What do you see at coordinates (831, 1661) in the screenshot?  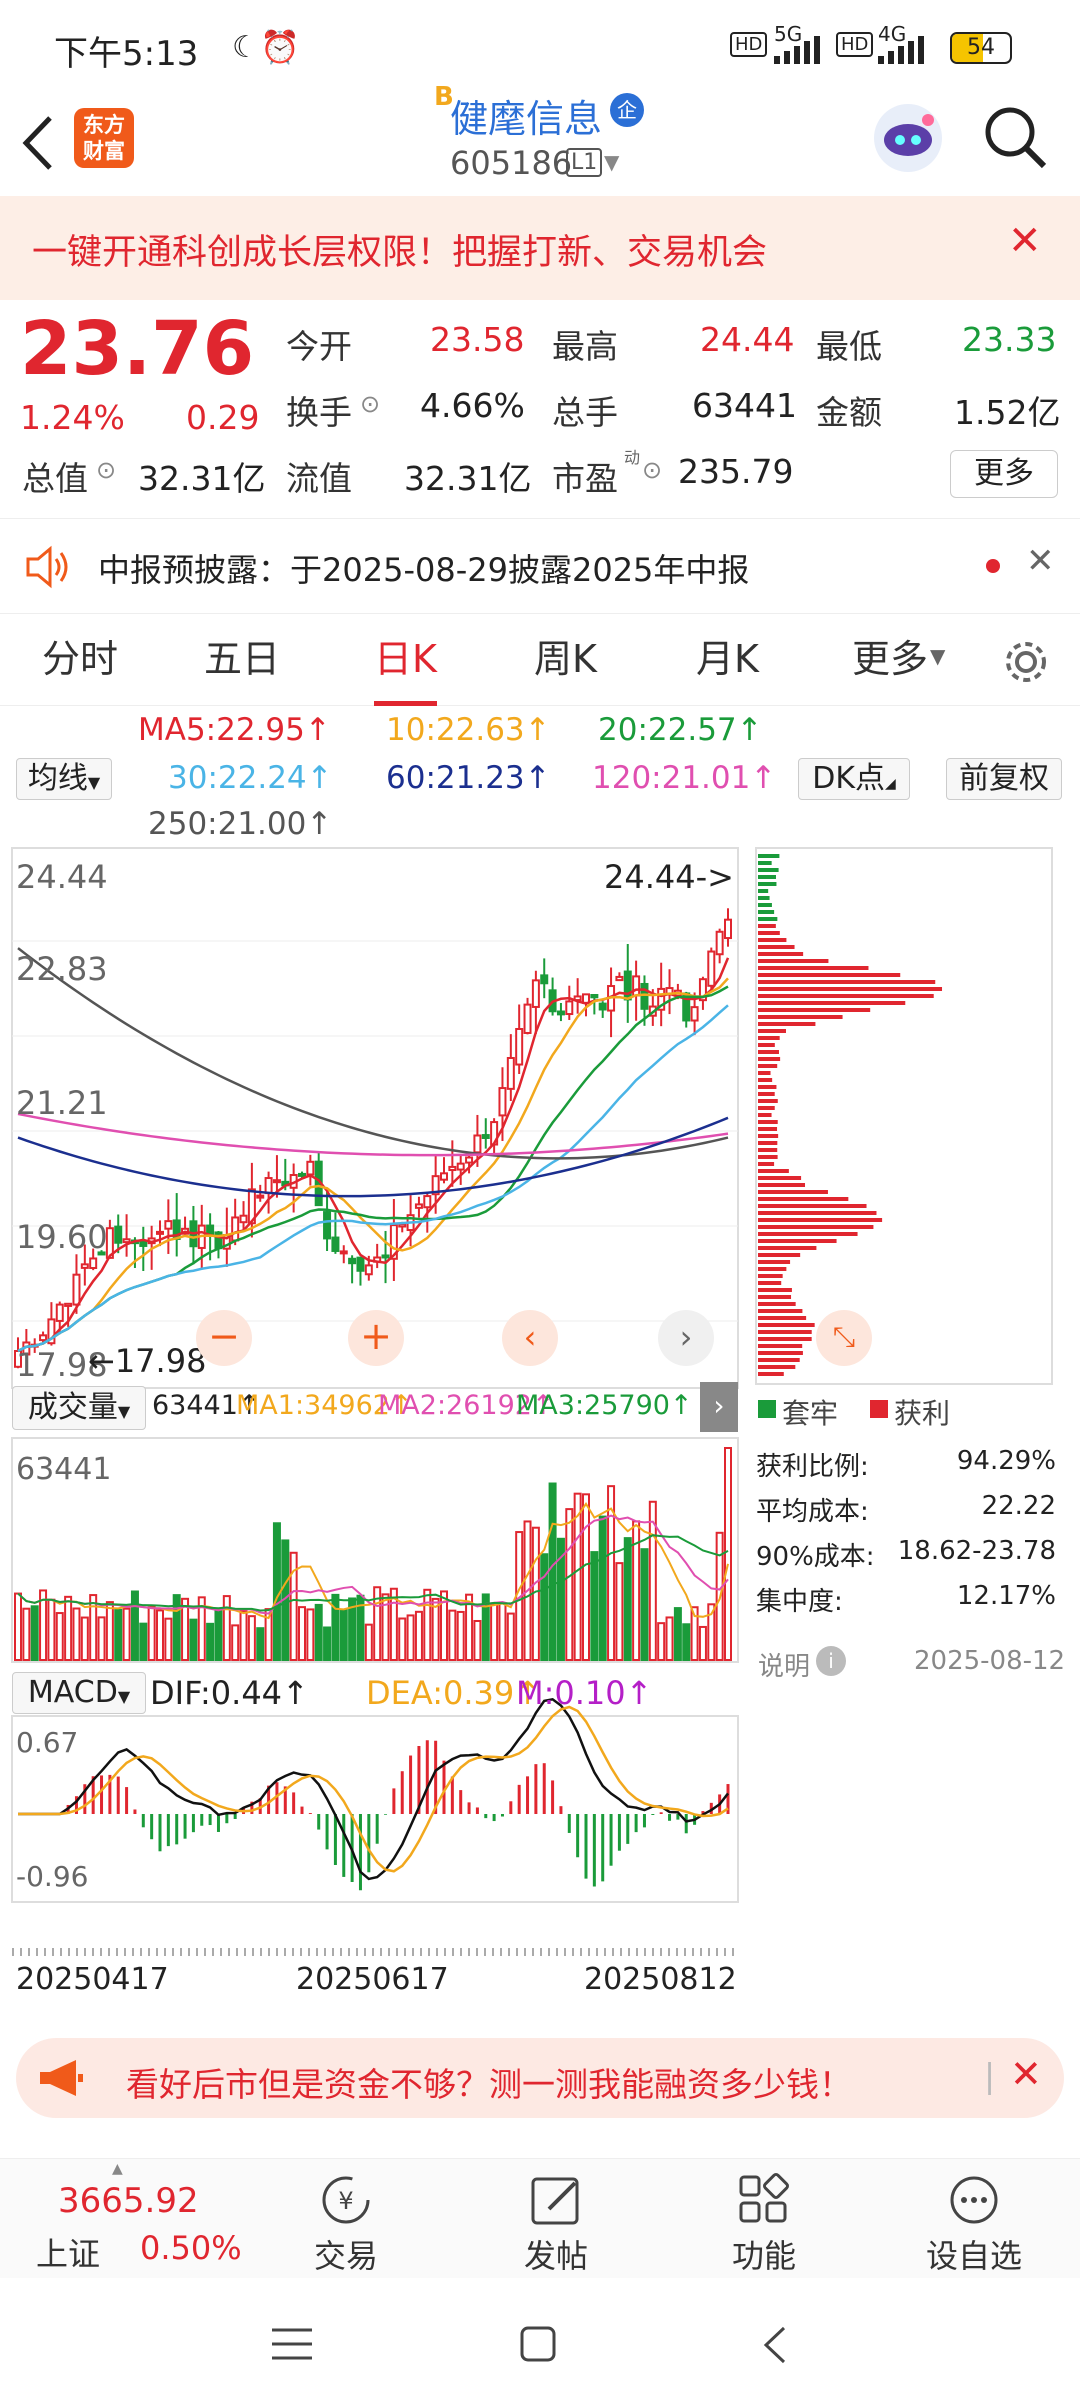 I see `info-icon-4: i` at bounding box center [831, 1661].